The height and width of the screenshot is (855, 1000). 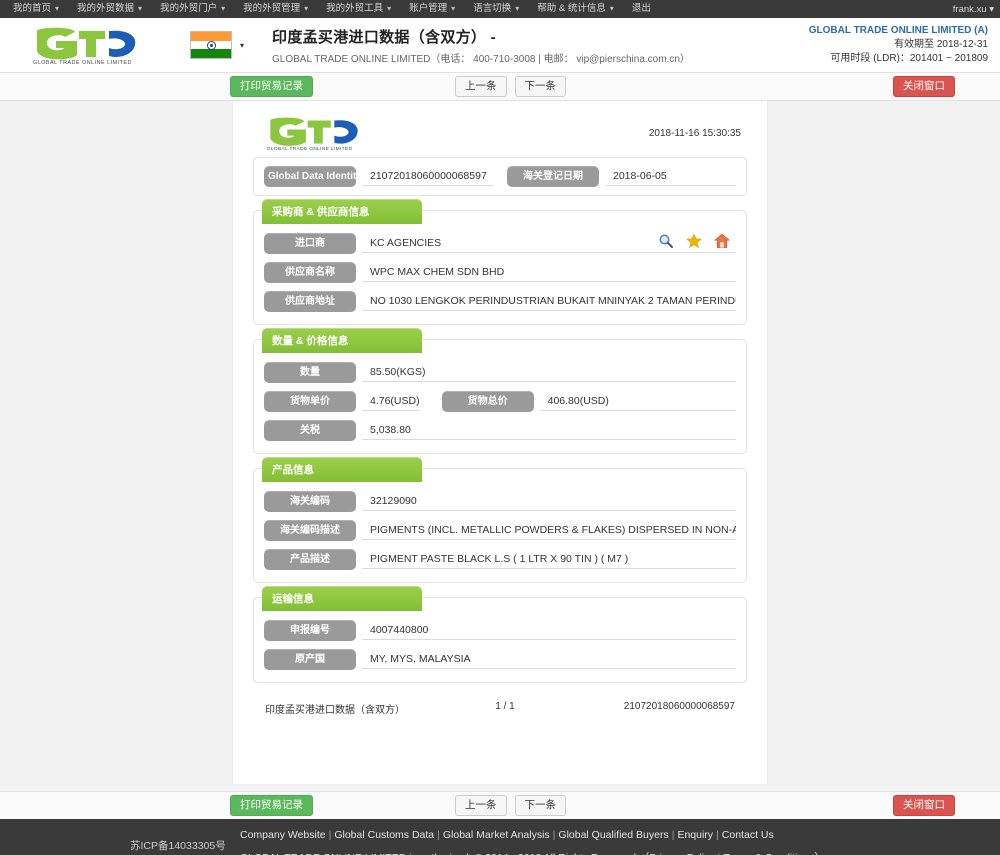 What do you see at coordinates (909, 58) in the screenshot?
I see `account-available-range: 可用时段 (LDR)：201401 ~ 201809` at bounding box center [909, 58].